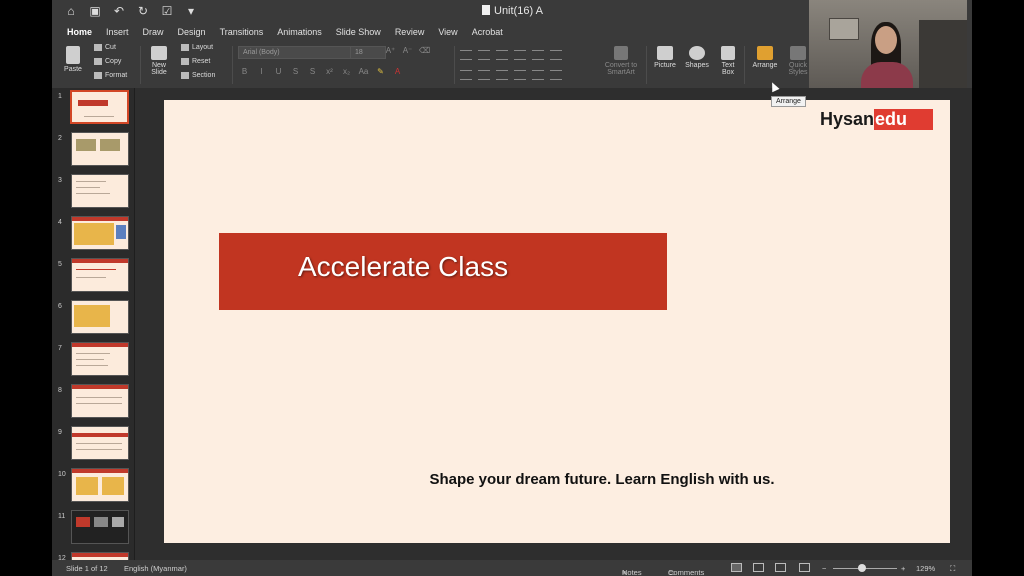 This screenshot has height=576, width=1024. Describe the element at coordinates (502, 75) in the screenshot. I see `align-right-icon` at that location.